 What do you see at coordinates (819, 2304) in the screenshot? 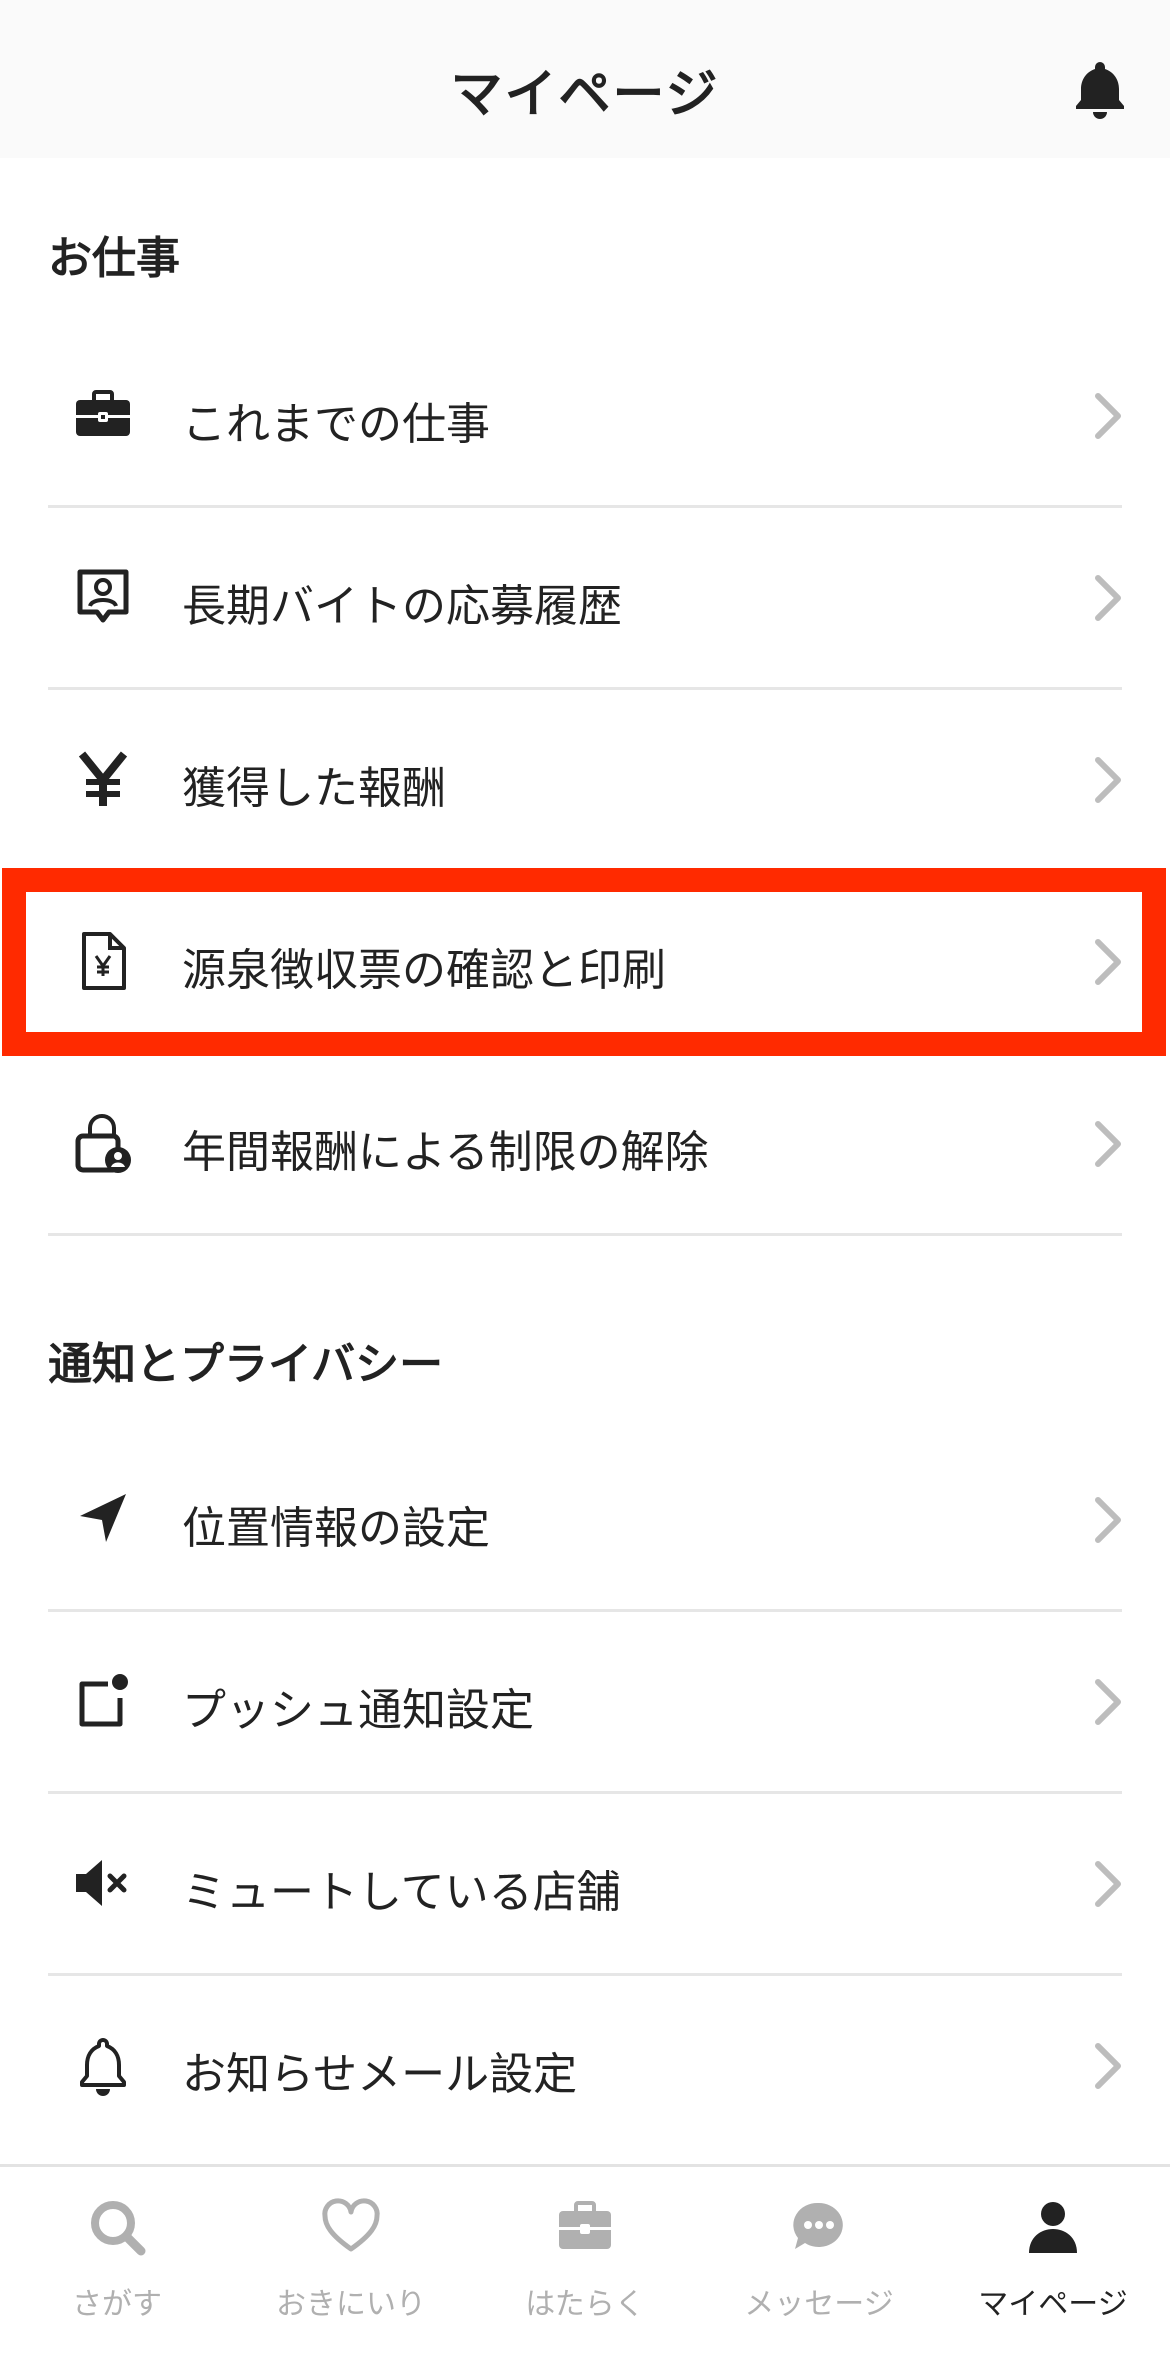
I see `tab-label: メッセージ` at bounding box center [819, 2304].